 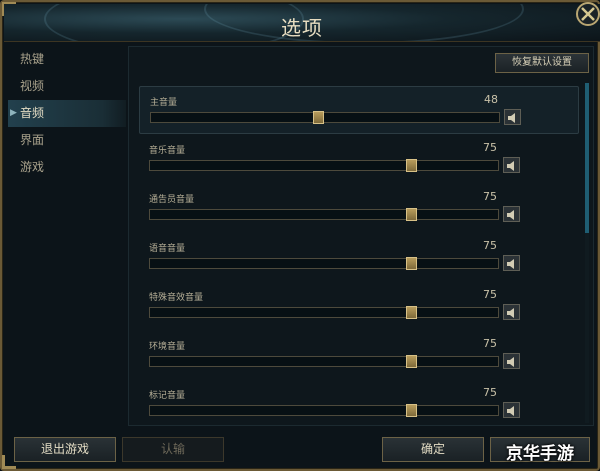 What do you see at coordinates (433, 449) in the screenshot?
I see `ok-button: 确定` at bounding box center [433, 449].